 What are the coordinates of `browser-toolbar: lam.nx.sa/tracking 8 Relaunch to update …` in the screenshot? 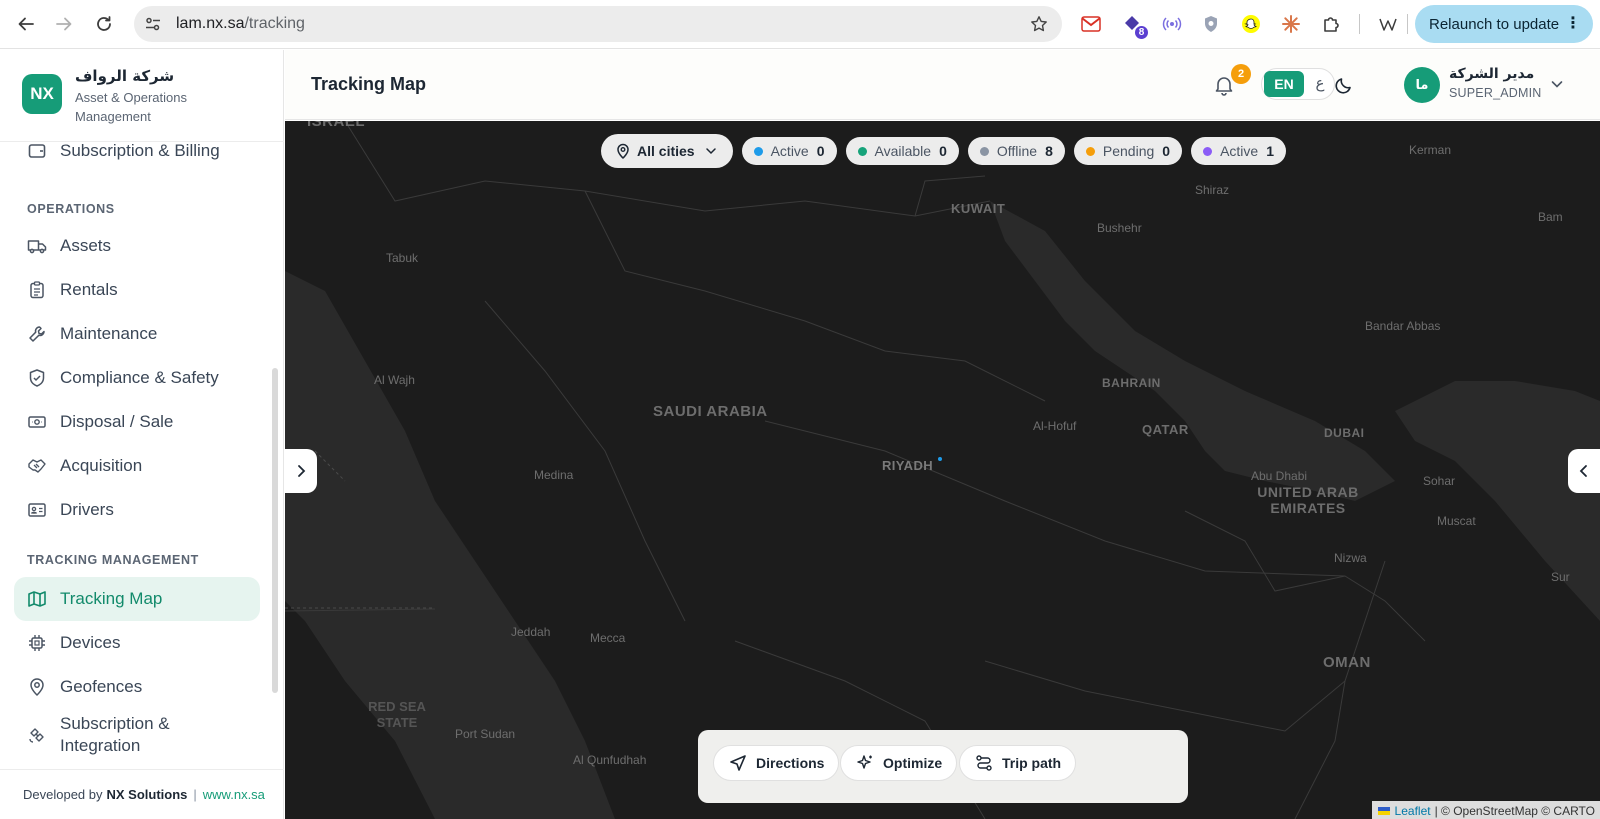 It's located at (800, 24).